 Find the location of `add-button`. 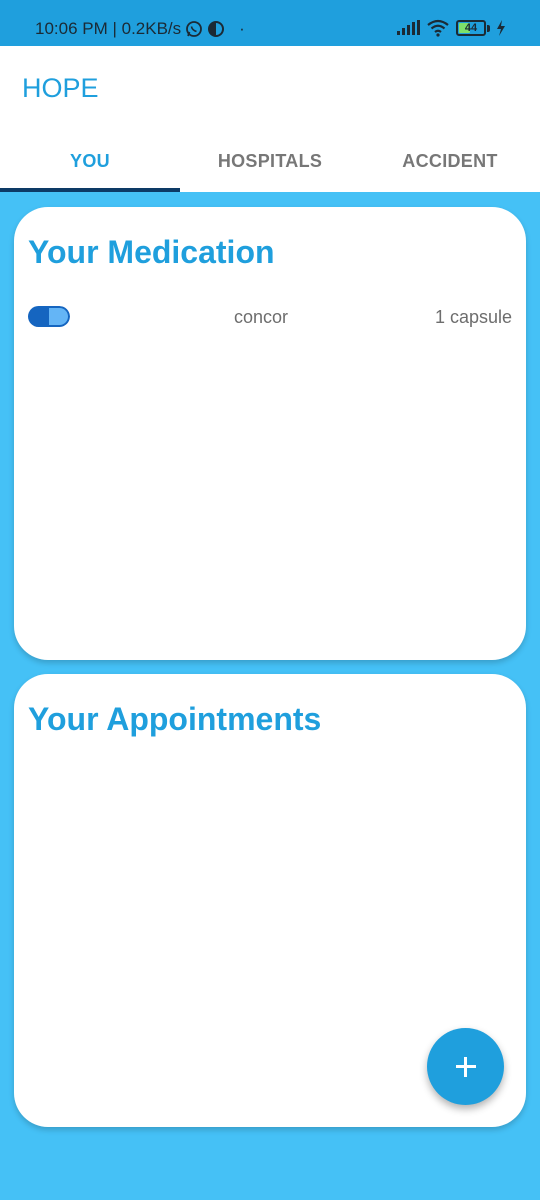

add-button is located at coordinates (465, 1066).